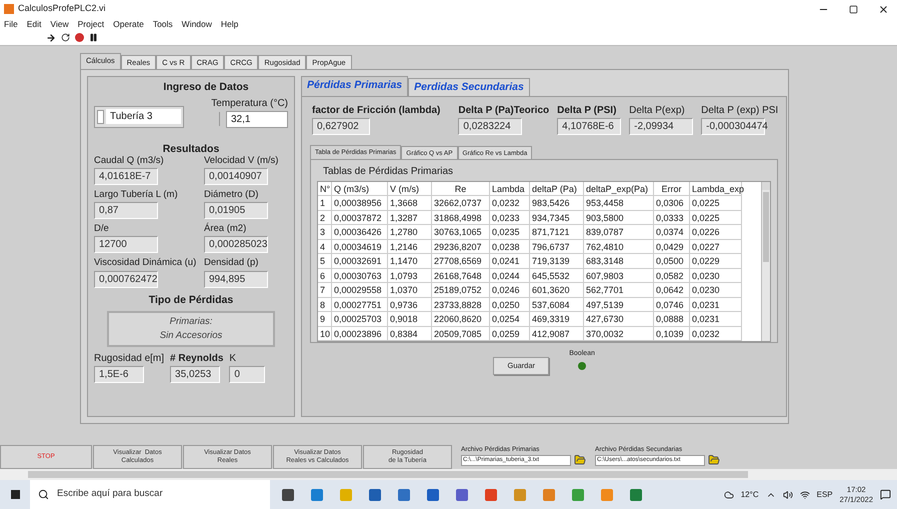 This screenshot has width=897, height=509. I want to click on menu-item: Window, so click(197, 24).